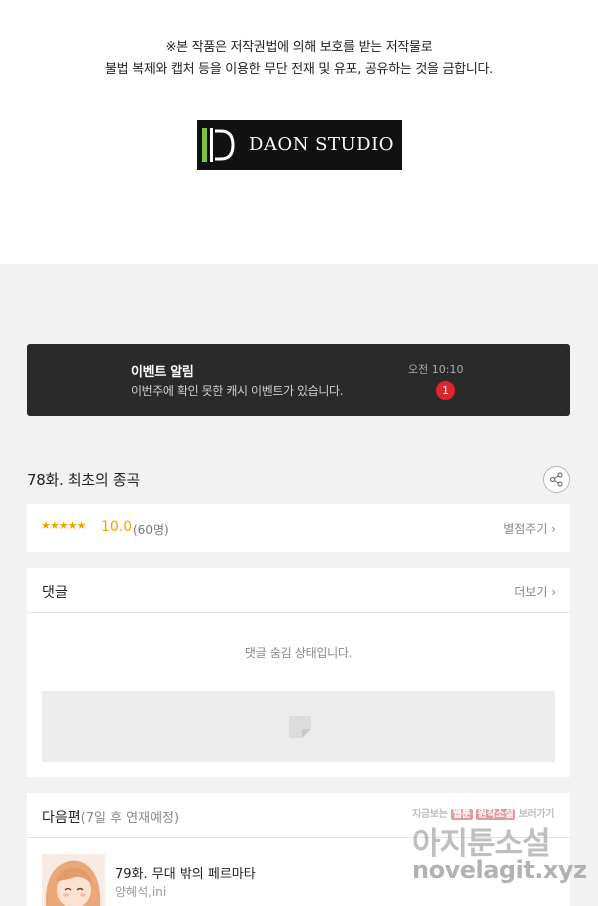 The height and width of the screenshot is (906, 598). I want to click on next-episode-schedule: (7일 후 연재예정), so click(130, 818).